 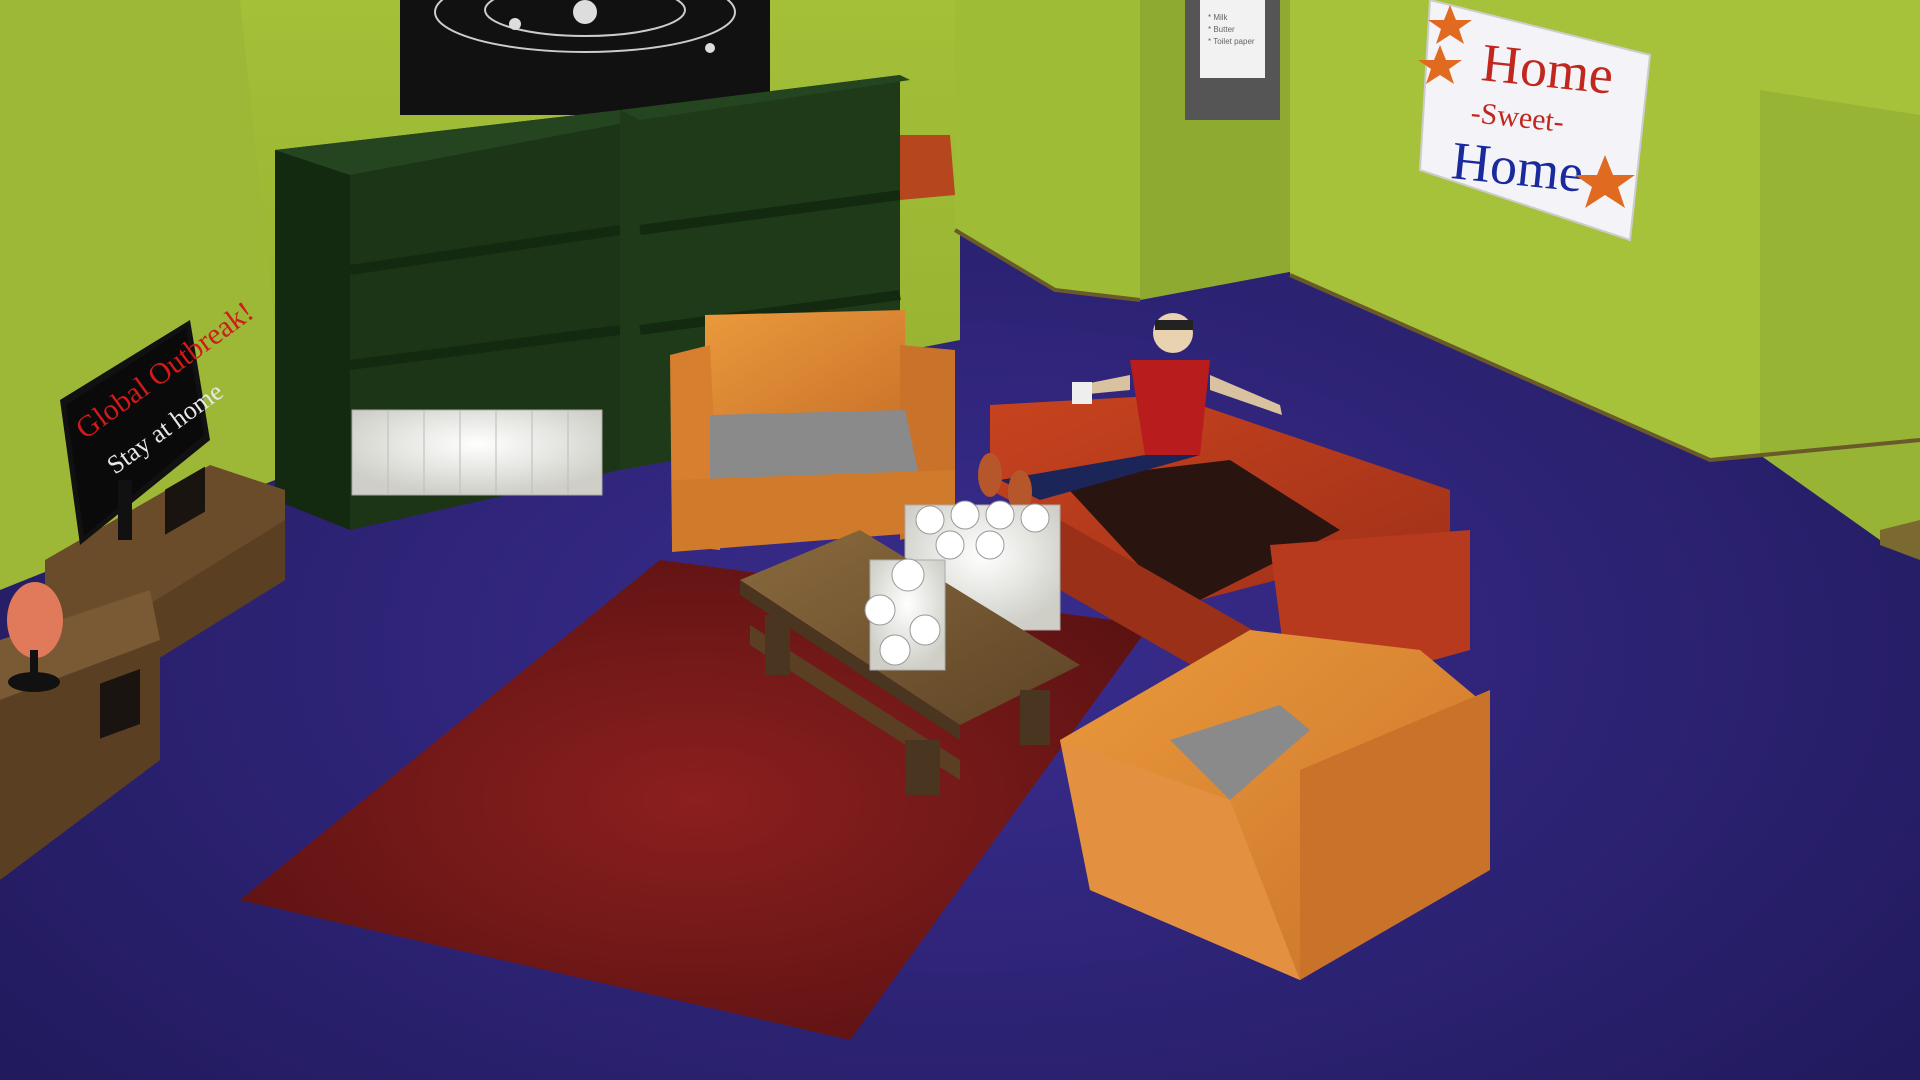 I want to click on note-line-3: * Toilet paper, so click(x=1231, y=41).